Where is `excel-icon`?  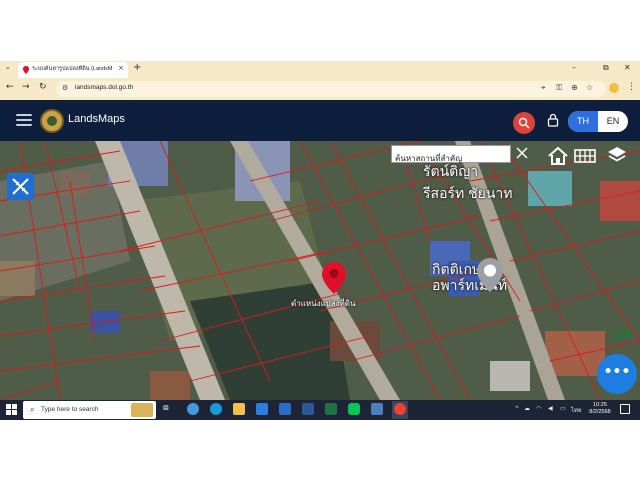
excel-icon is located at coordinates (331, 409).